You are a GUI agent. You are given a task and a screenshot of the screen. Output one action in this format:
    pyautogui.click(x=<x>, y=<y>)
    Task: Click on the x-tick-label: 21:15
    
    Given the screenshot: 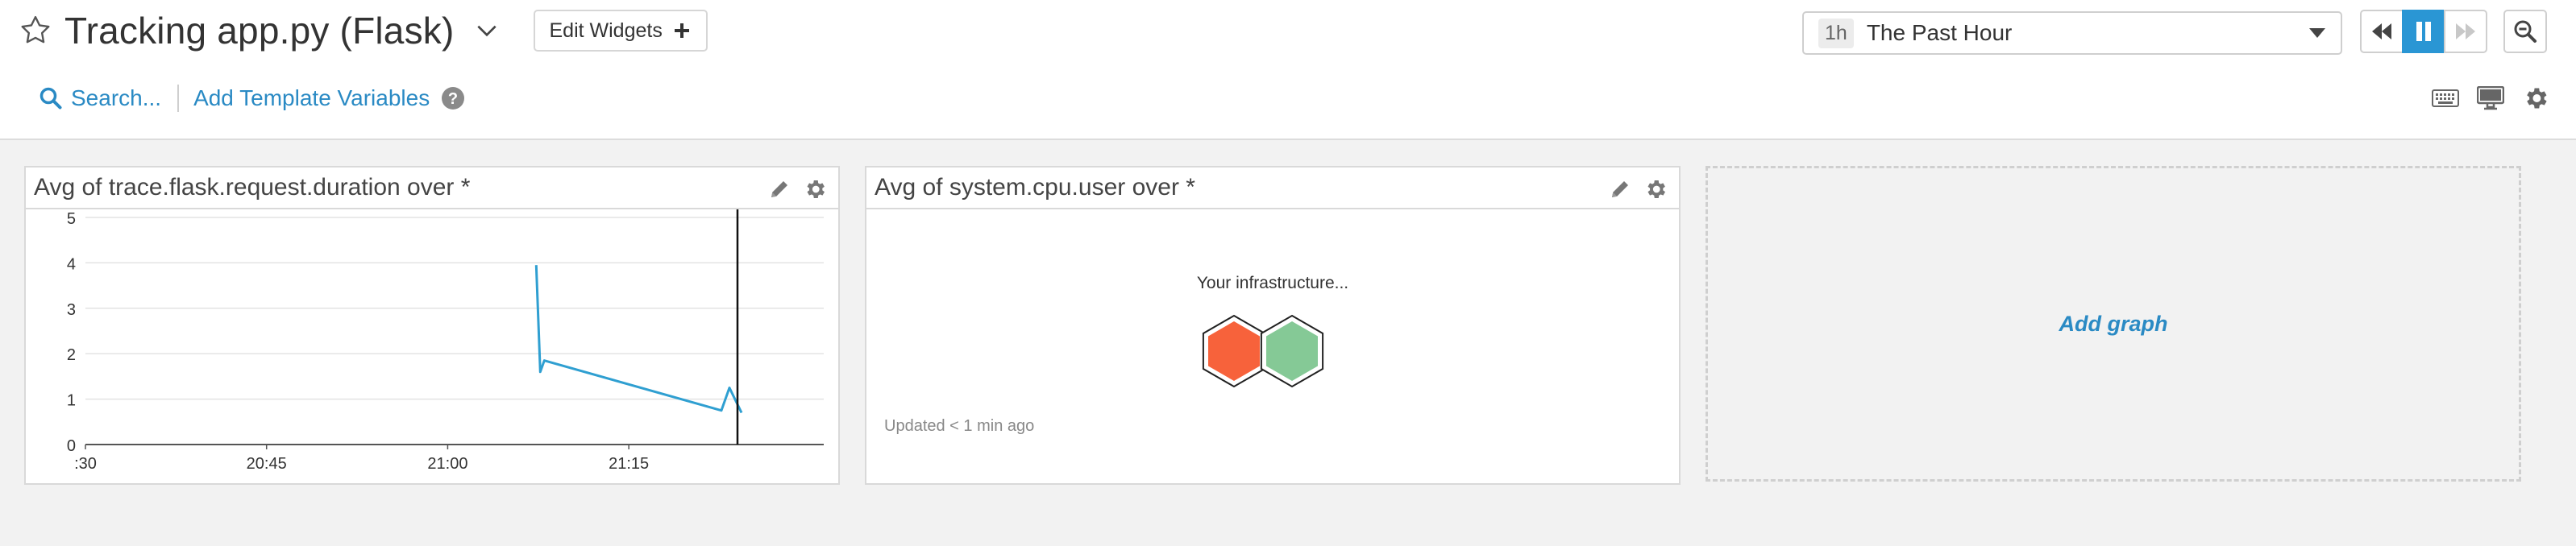 What is the action you would take?
    pyautogui.click(x=629, y=464)
    